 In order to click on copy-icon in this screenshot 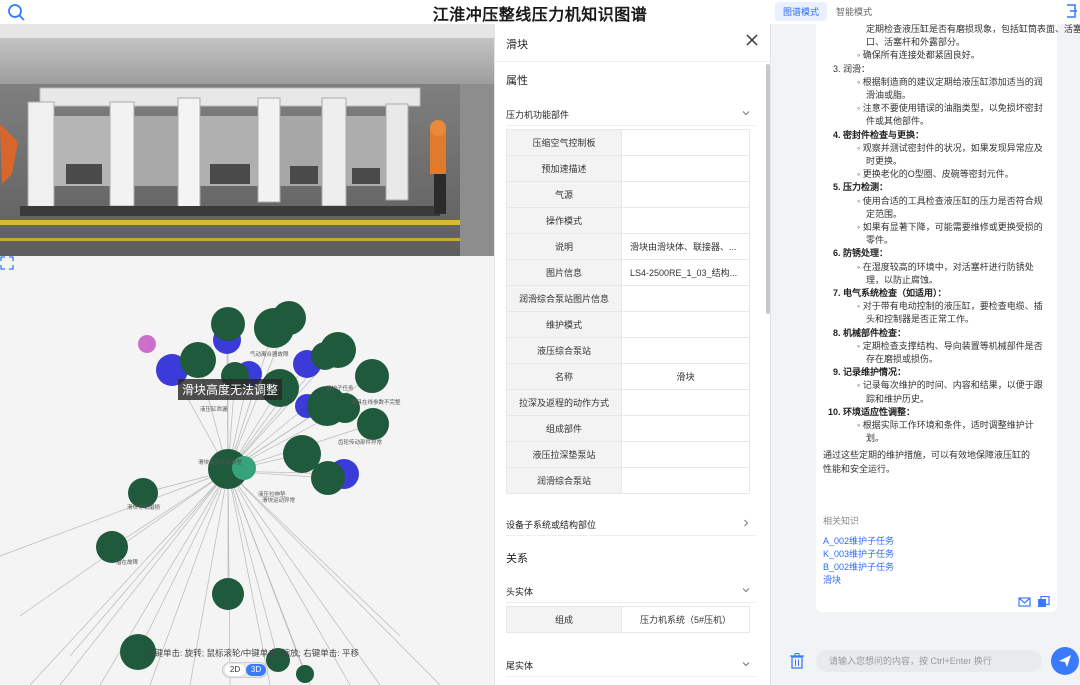, I will do `click(1044, 602)`.